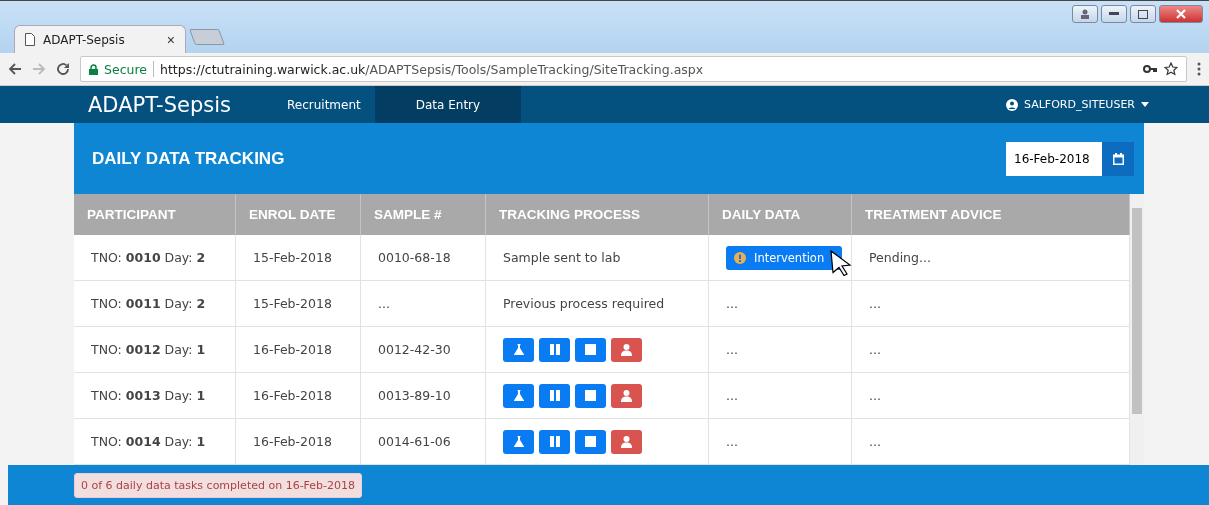  What do you see at coordinates (780, 214) in the screenshot?
I see `column-header: DAILY DATA` at bounding box center [780, 214].